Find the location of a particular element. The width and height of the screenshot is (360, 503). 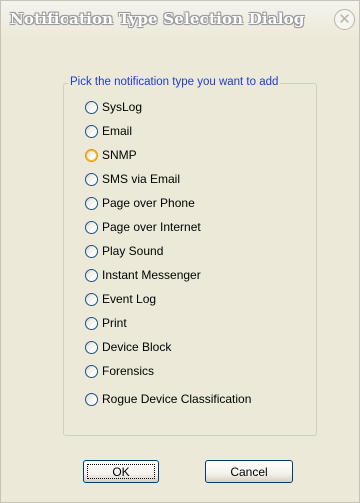

option-page-over-phone: Page over Phone is located at coordinates (140, 203).